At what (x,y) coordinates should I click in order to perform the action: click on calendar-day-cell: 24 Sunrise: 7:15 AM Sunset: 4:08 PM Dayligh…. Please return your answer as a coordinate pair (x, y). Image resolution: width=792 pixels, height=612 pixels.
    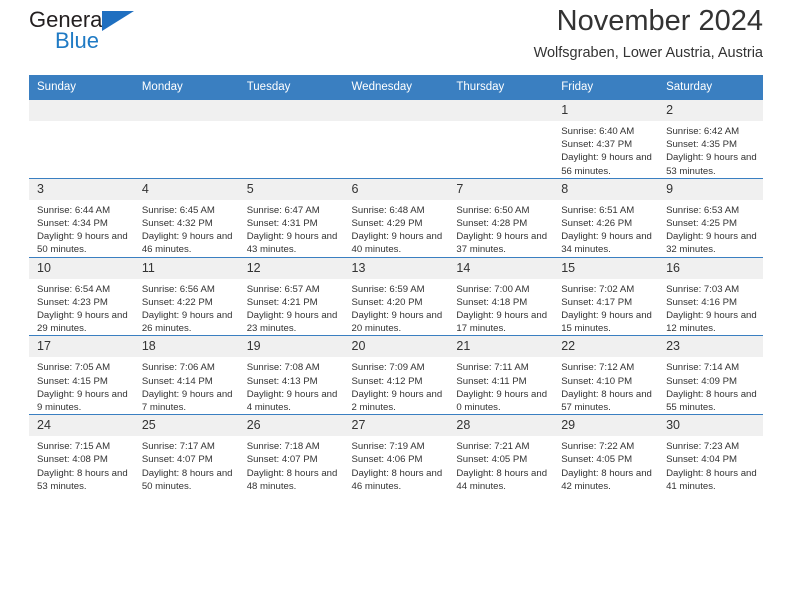
    Looking at the image, I should click on (81, 454).